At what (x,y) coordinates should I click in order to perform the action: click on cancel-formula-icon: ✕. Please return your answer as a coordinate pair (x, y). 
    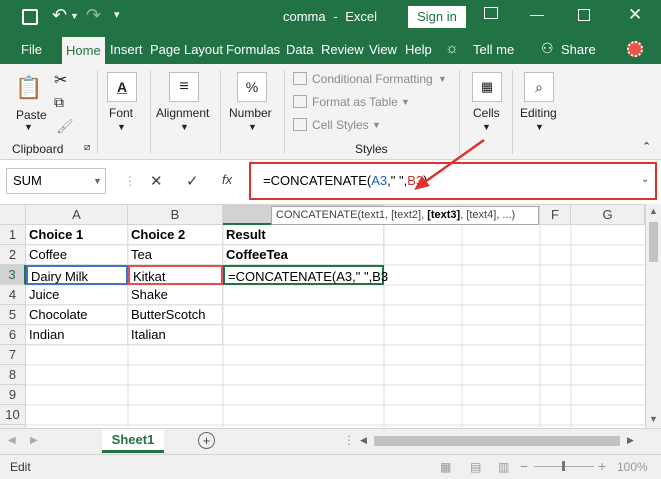
    Looking at the image, I should click on (156, 181).